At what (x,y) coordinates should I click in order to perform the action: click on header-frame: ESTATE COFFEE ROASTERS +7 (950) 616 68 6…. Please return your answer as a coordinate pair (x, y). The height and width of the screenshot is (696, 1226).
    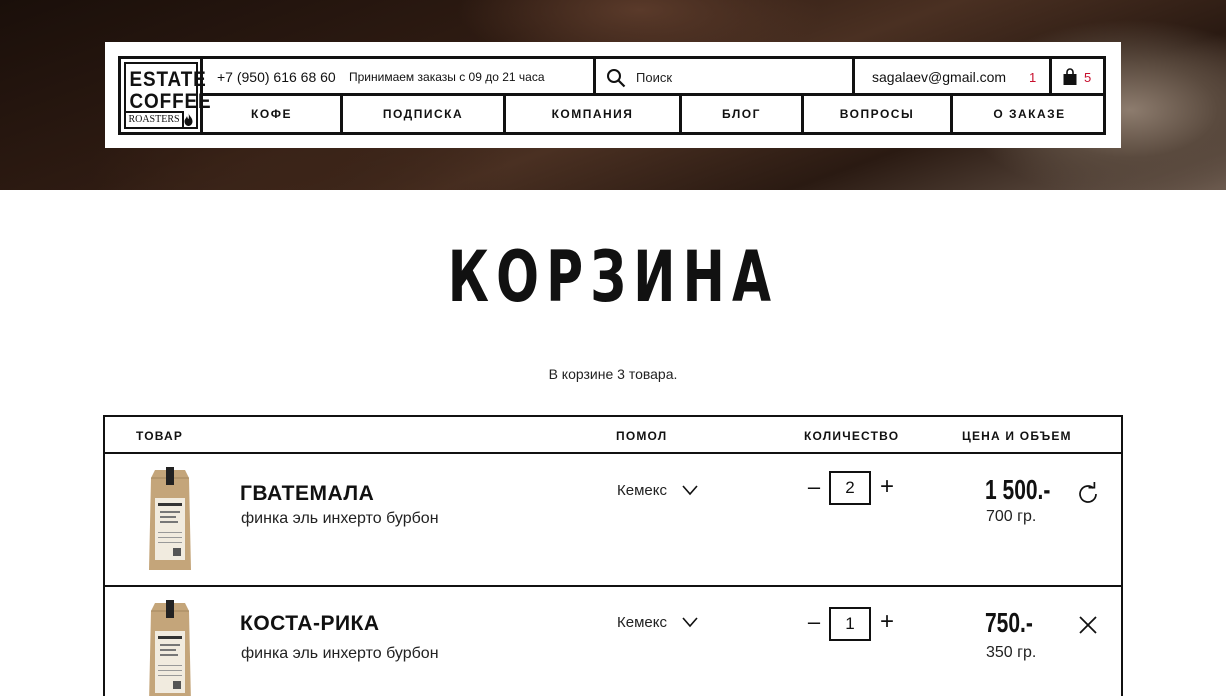
    Looking at the image, I should click on (612, 95).